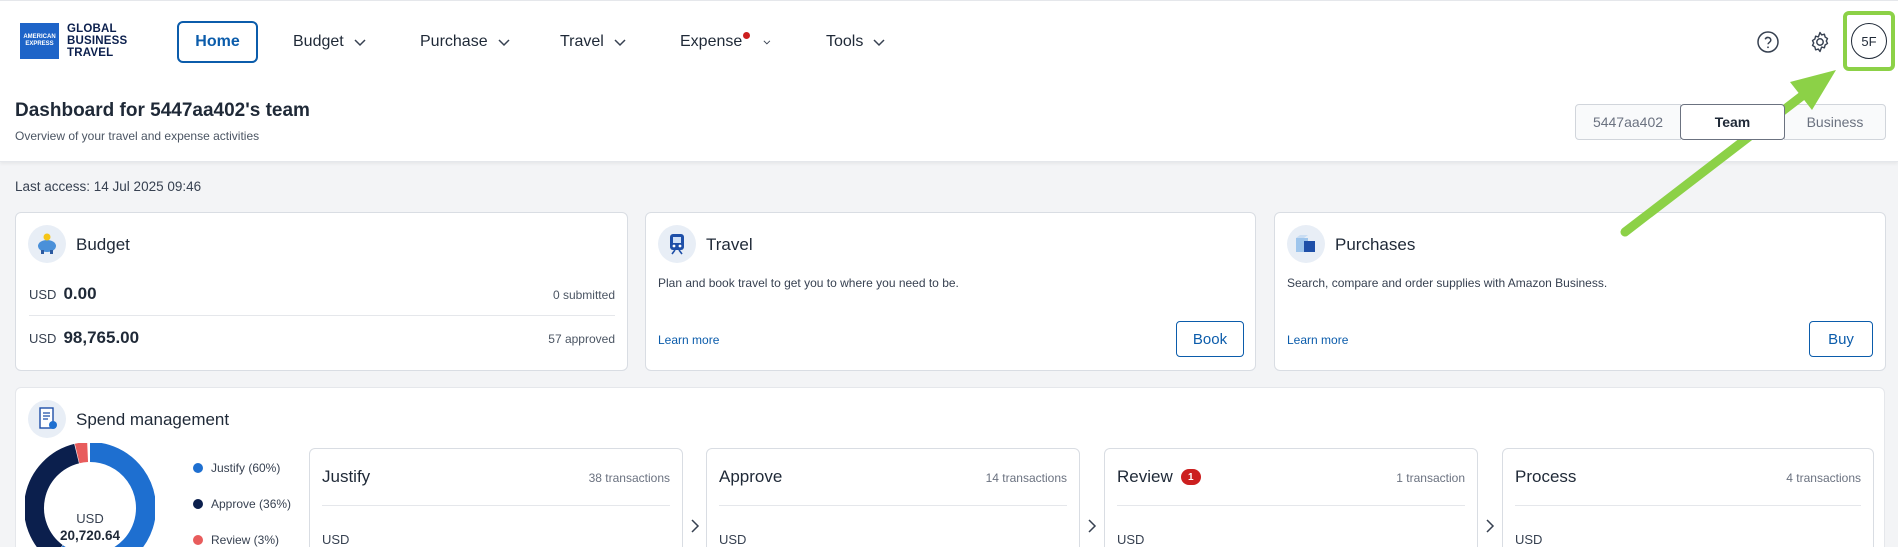 The height and width of the screenshot is (547, 1898). What do you see at coordinates (162, 110) in the screenshot?
I see `page-title: Dashboard for 5447aa402's team` at bounding box center [162, 110].